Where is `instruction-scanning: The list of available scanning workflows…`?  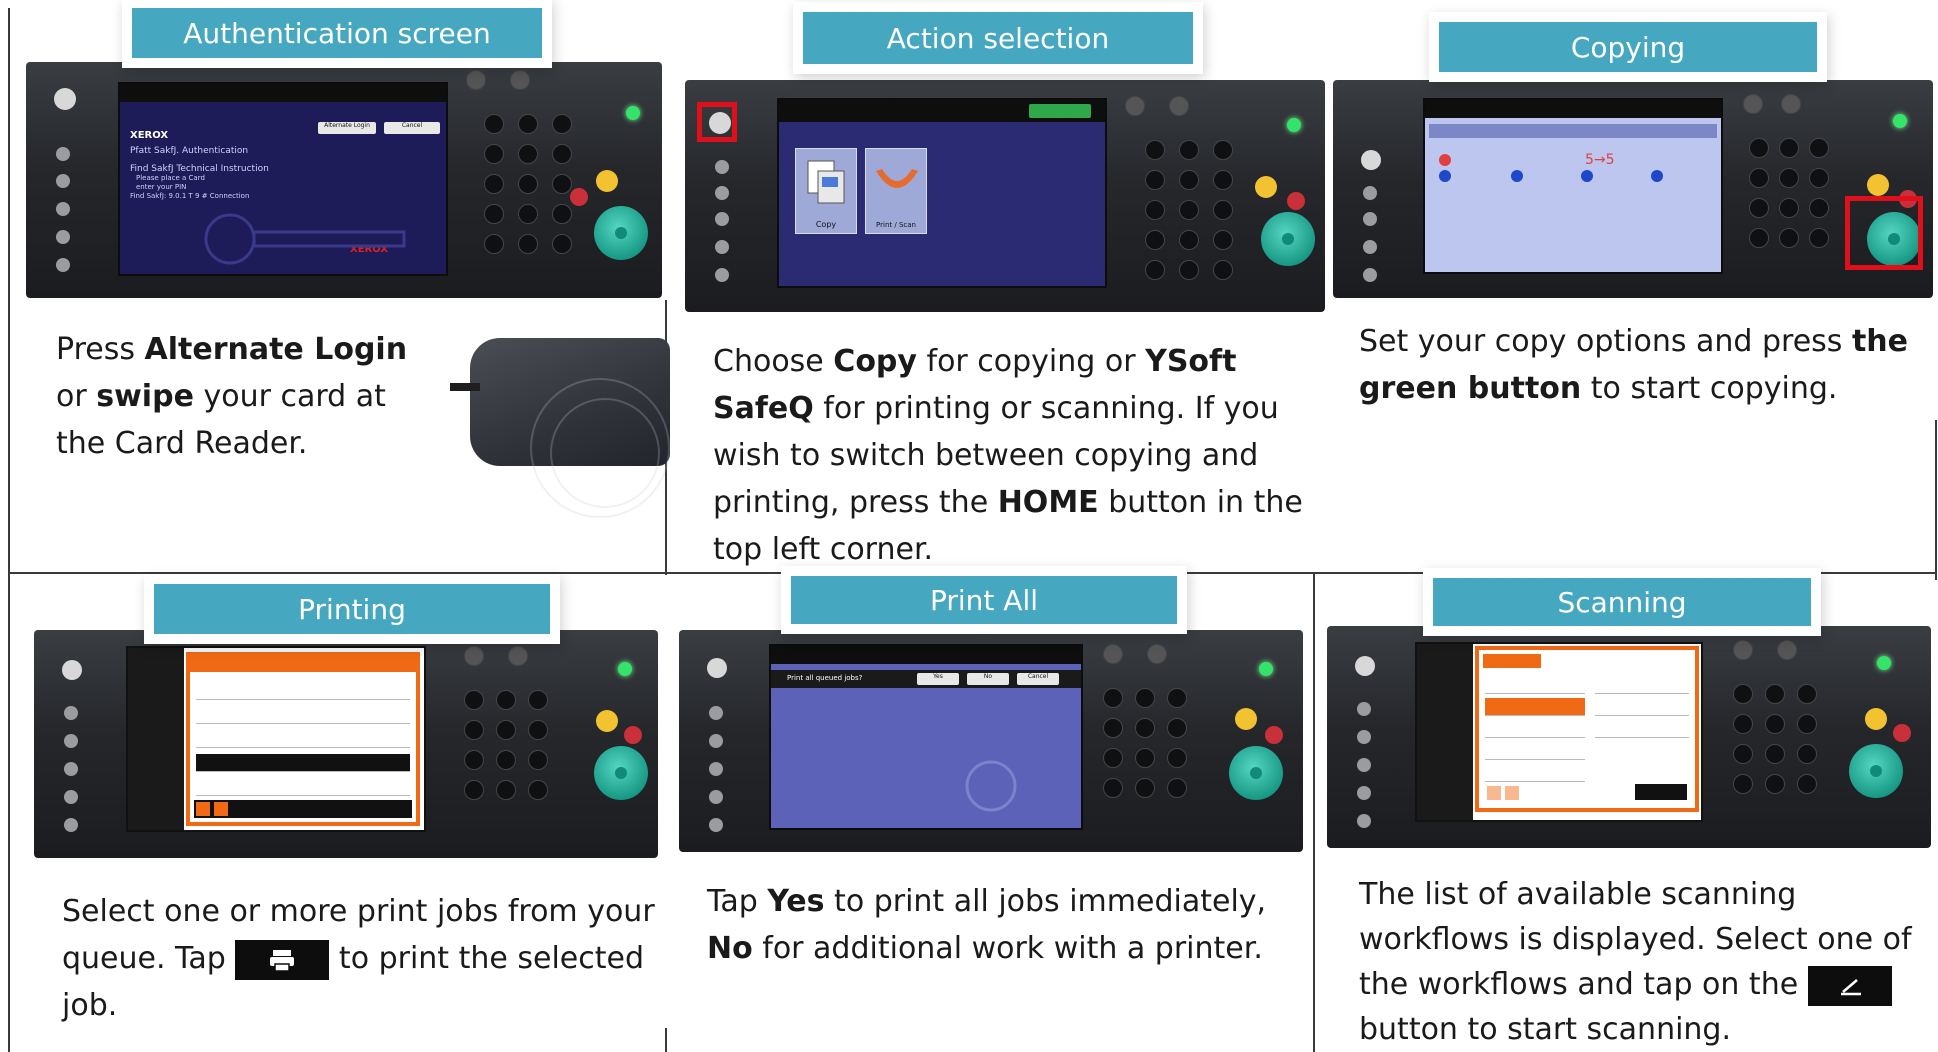
instruction-scanning: The list of available scanning workflows… is located at coordinates (1635, 962).